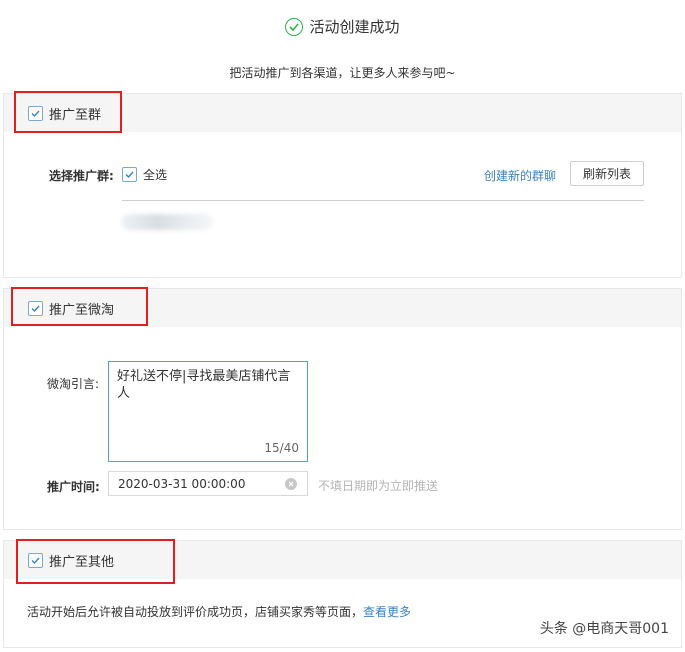 Image resolution: width=685 pixels, height=652 pixels. Describe the element at coordinates (604, 629) in the screenshot. I see `watermark: 头条 @电商天哥001` at that location.